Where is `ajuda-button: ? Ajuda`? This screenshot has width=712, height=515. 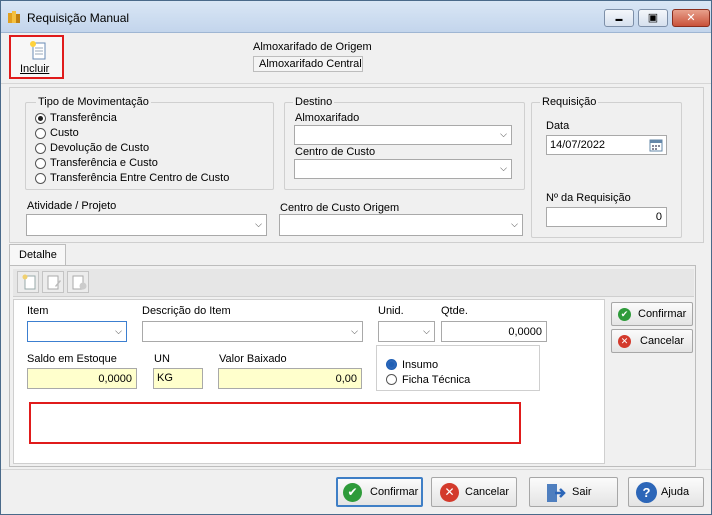 ajuda-button: ? Ajuda is located at coordinates (666, 492).